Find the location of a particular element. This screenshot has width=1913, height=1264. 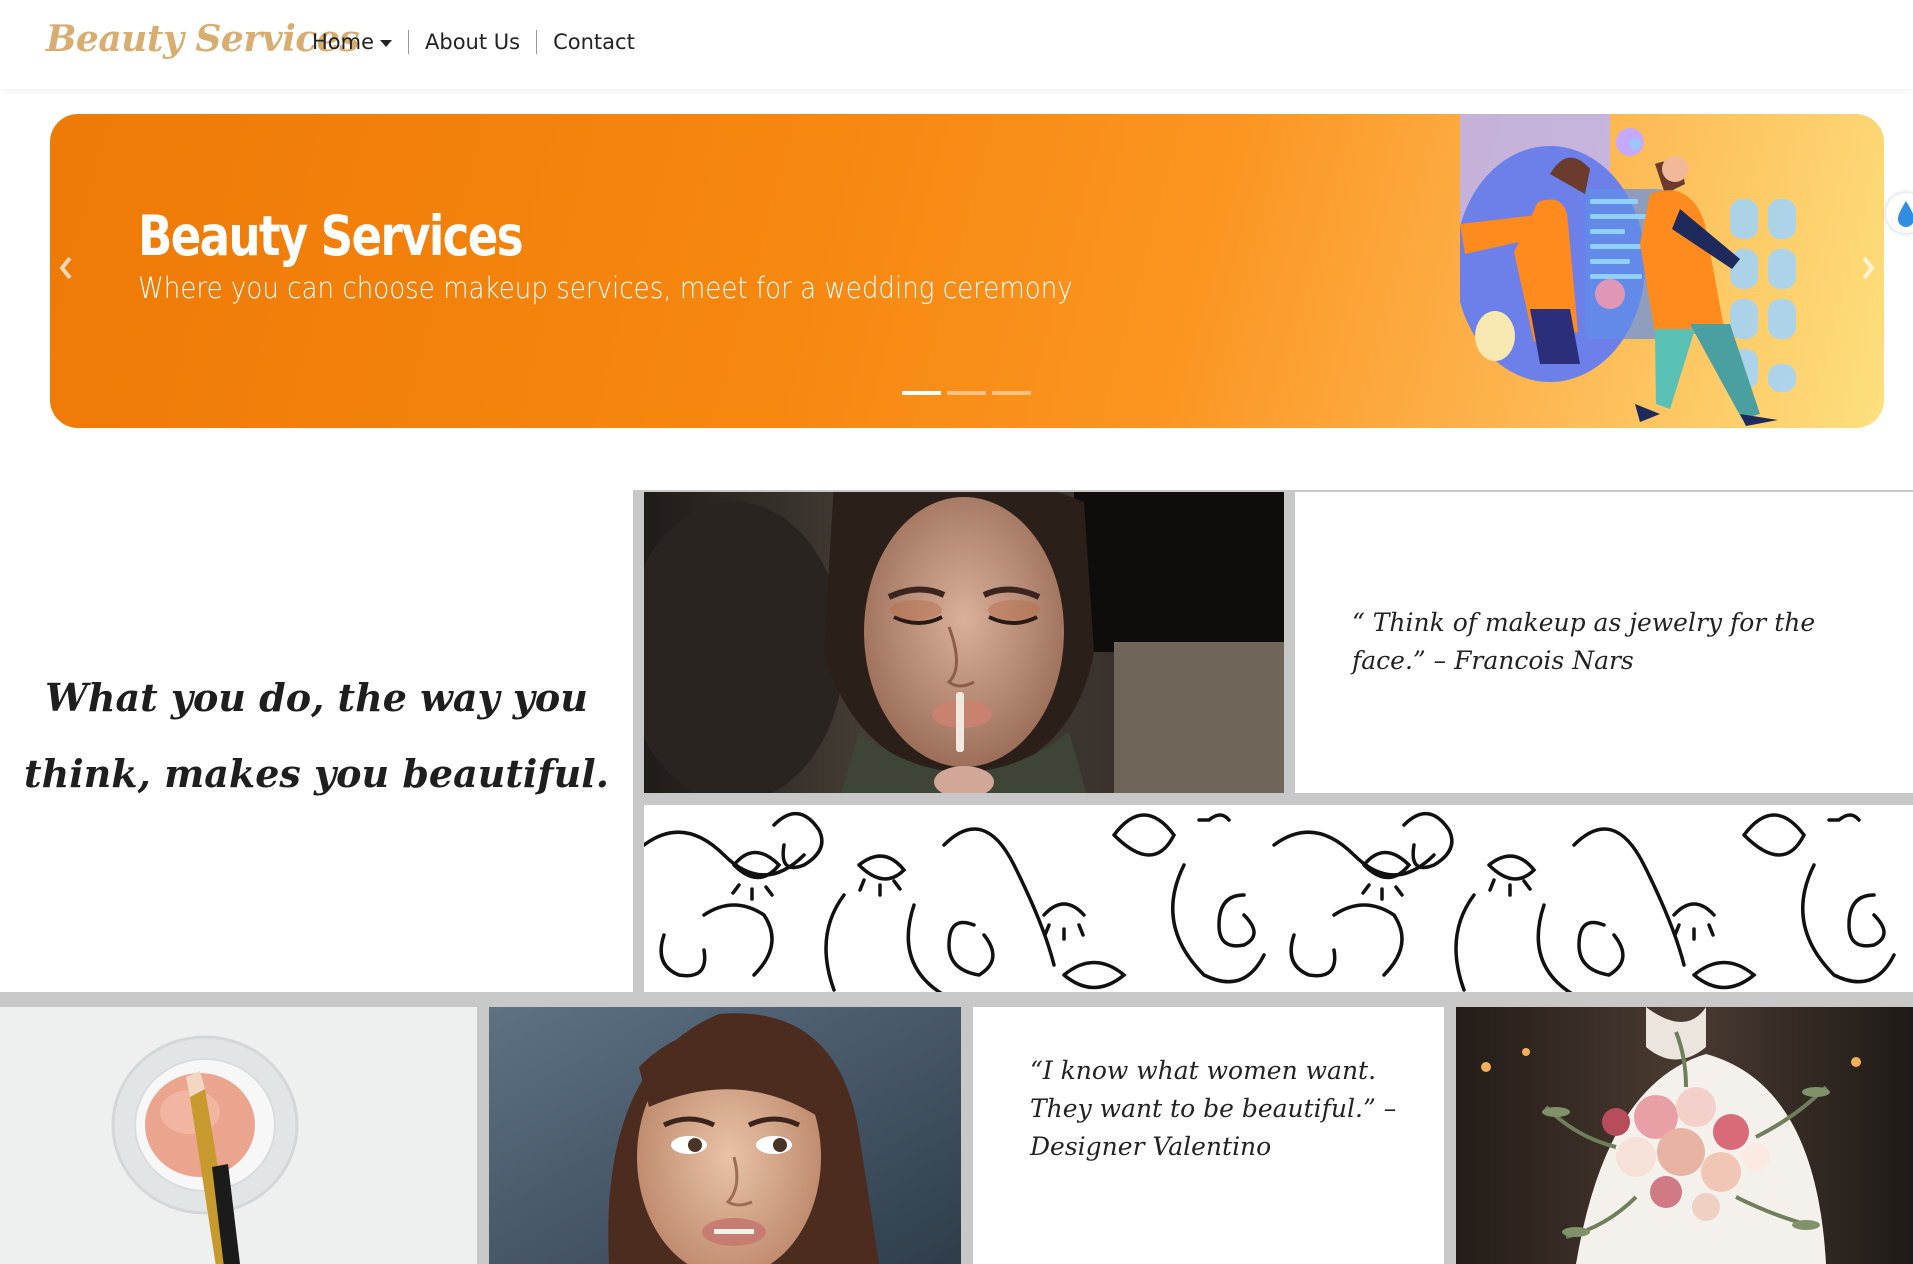

photo-woman-portrait is located at coordinates (725, 1135).